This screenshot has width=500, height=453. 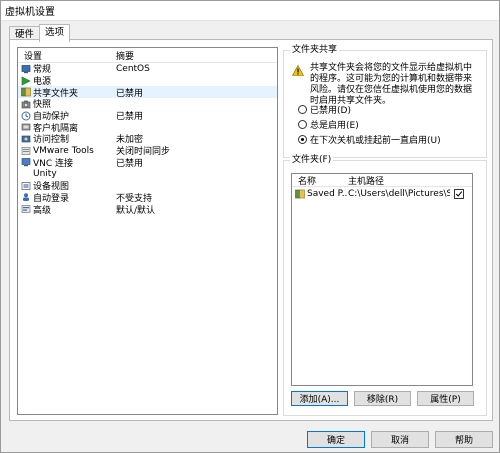 I want to click on settings-item-name: VMware Tools, so click(x=63, y=150).